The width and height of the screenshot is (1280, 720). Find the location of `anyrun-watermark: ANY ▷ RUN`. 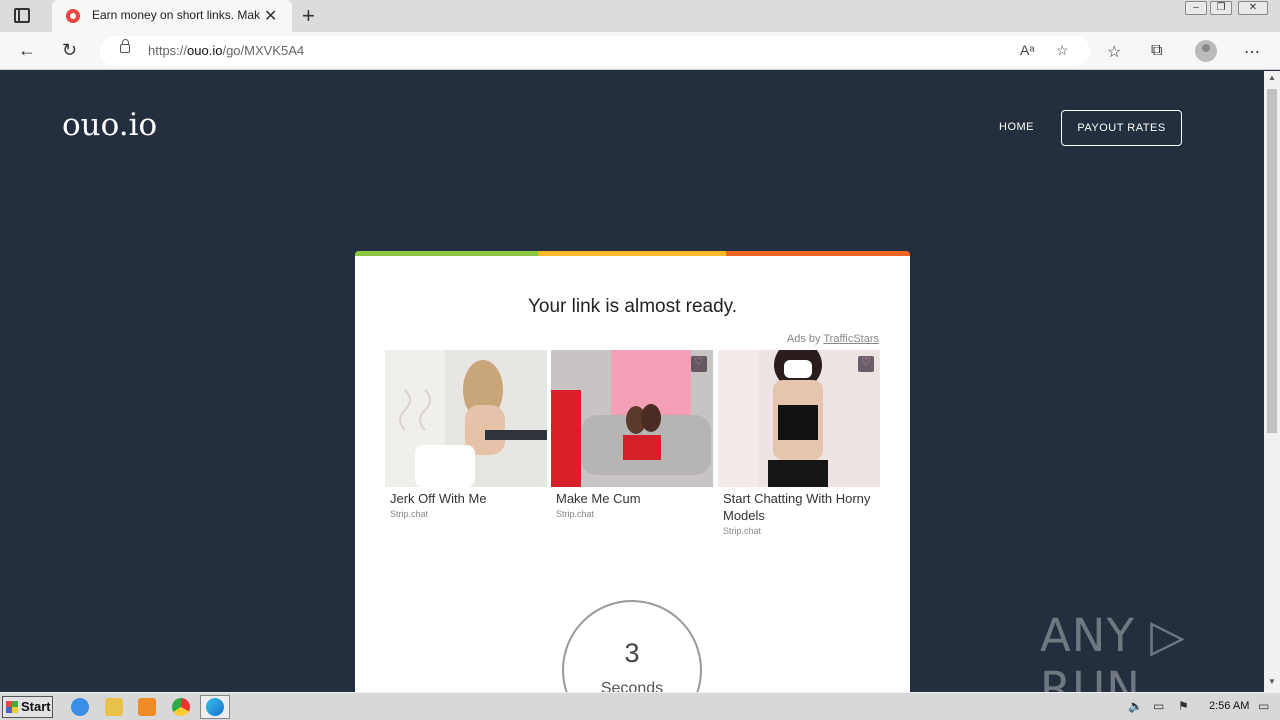

anyrun-watermark: ANY ▷ RUN is located at coordinates (1113, 650).